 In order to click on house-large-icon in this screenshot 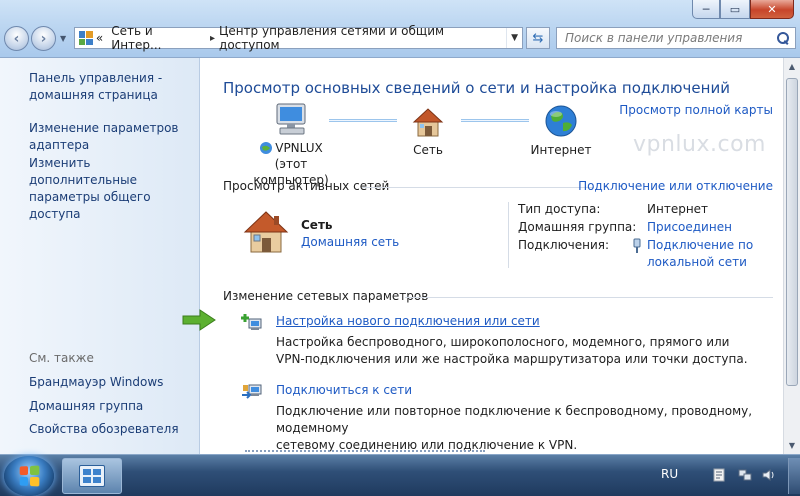, I will do `click(266, 232)`.